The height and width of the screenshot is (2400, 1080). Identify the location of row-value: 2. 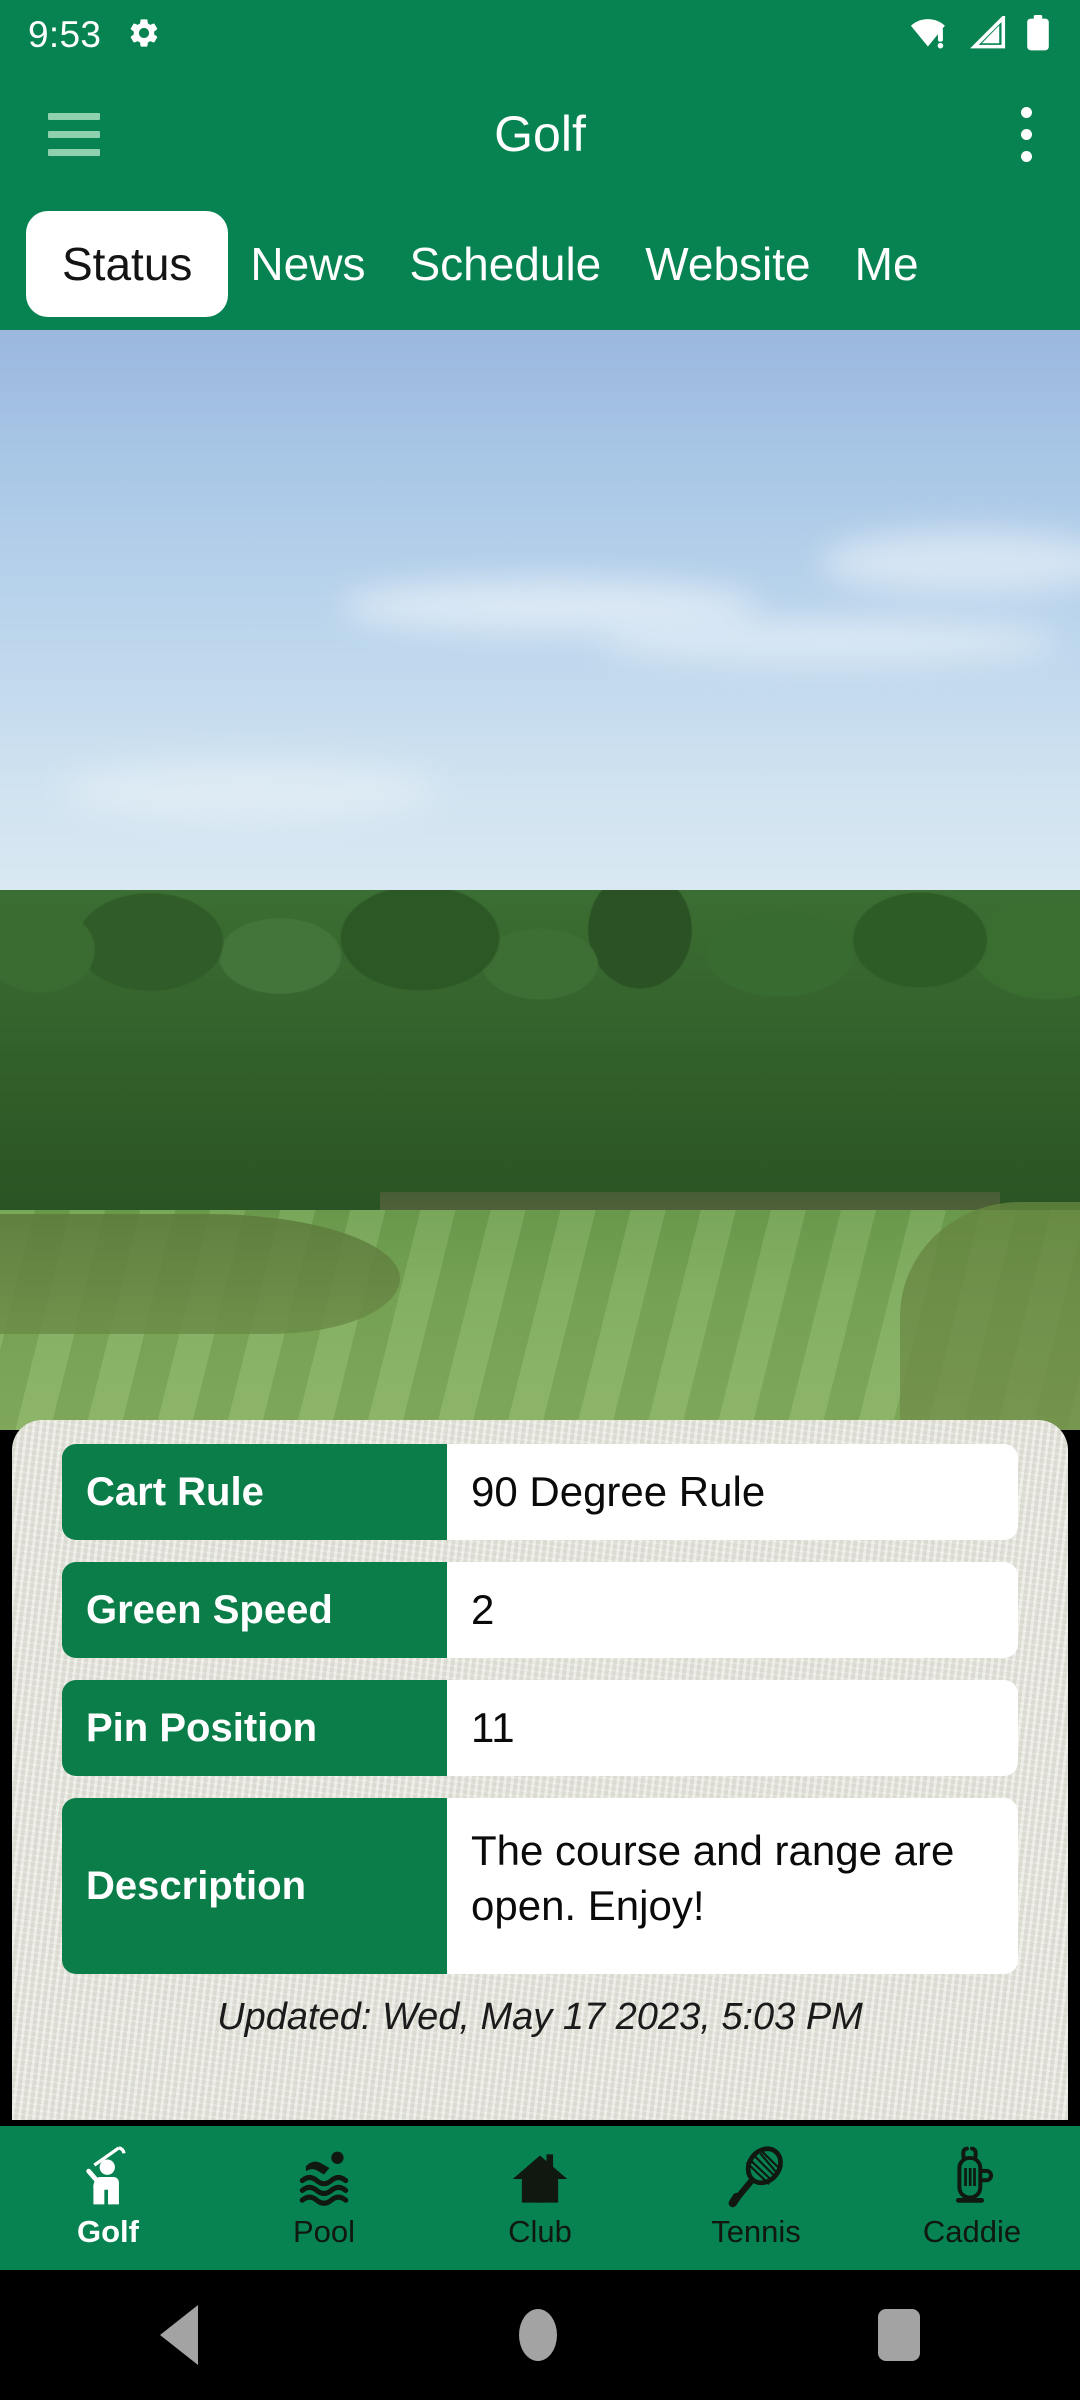
(732, 1610).